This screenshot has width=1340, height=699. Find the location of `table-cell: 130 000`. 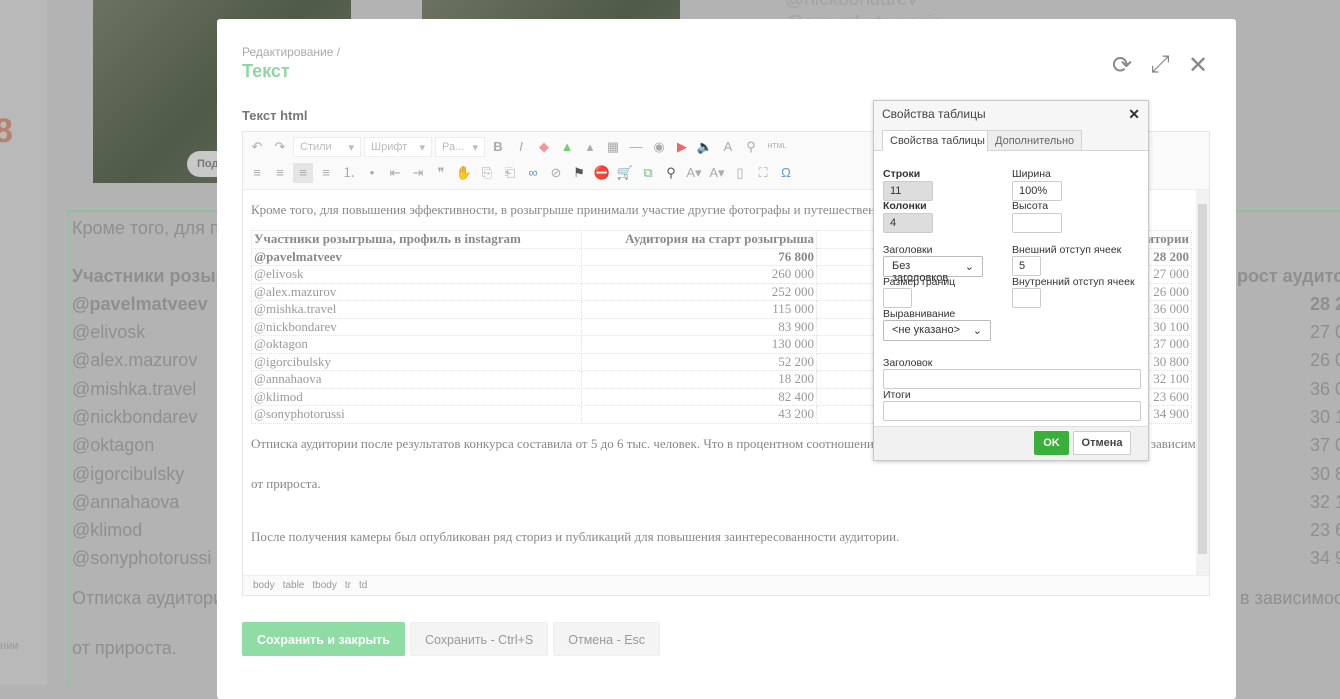

table-cell: 130 000 is located at coordinates (699, 344).